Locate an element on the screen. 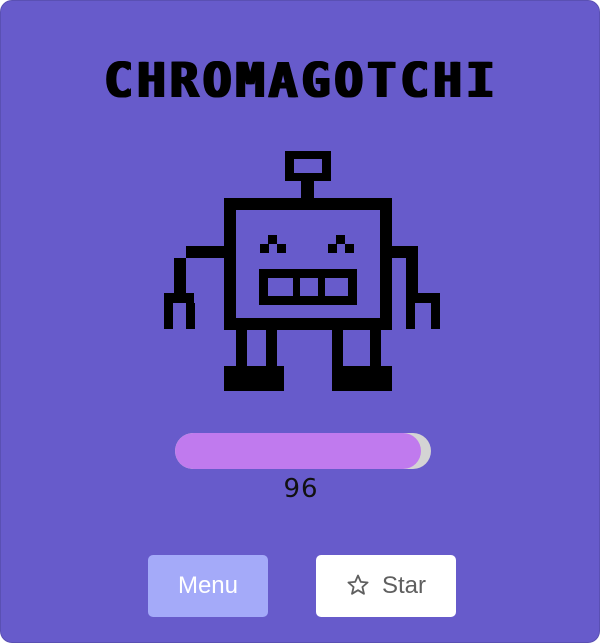  pet-level-bar-fill is located at coordinates (298, 451).